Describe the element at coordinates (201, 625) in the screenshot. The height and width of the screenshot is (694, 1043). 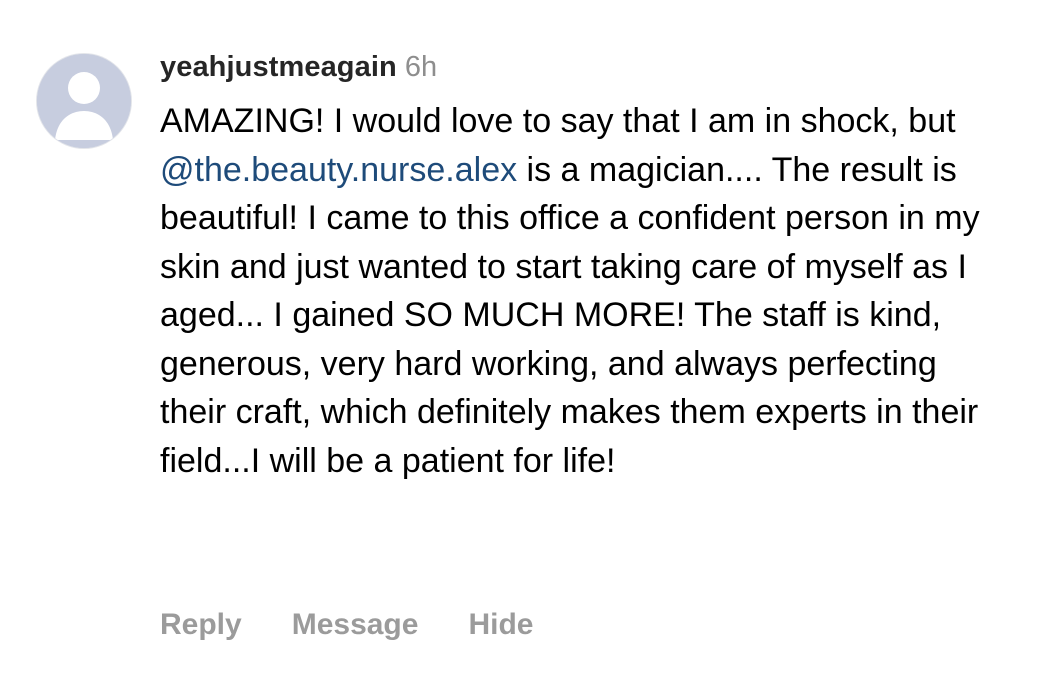
I see `reply-button: Reply` at that location.